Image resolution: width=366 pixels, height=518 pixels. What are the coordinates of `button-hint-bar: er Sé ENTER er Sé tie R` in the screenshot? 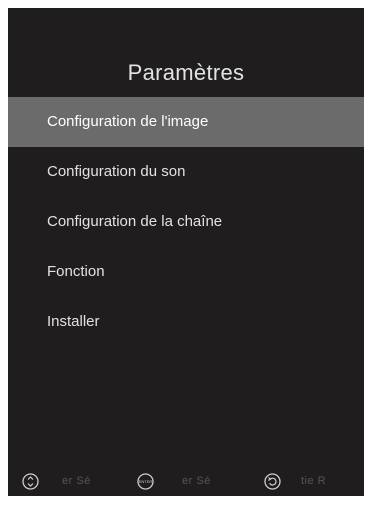 It's located at (186, 484).